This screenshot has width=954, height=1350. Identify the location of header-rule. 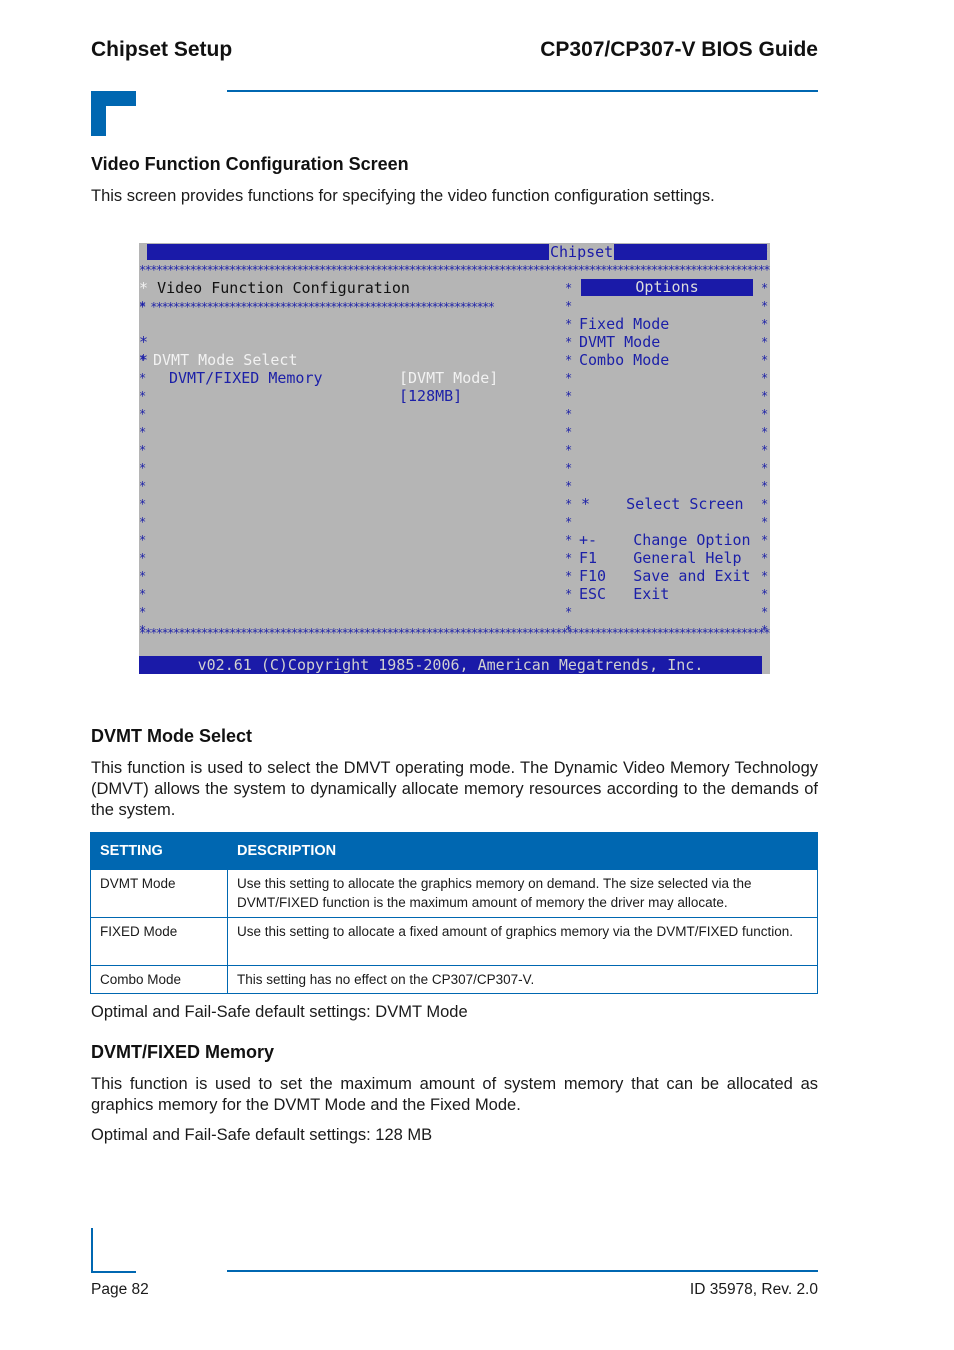
(522, 91).